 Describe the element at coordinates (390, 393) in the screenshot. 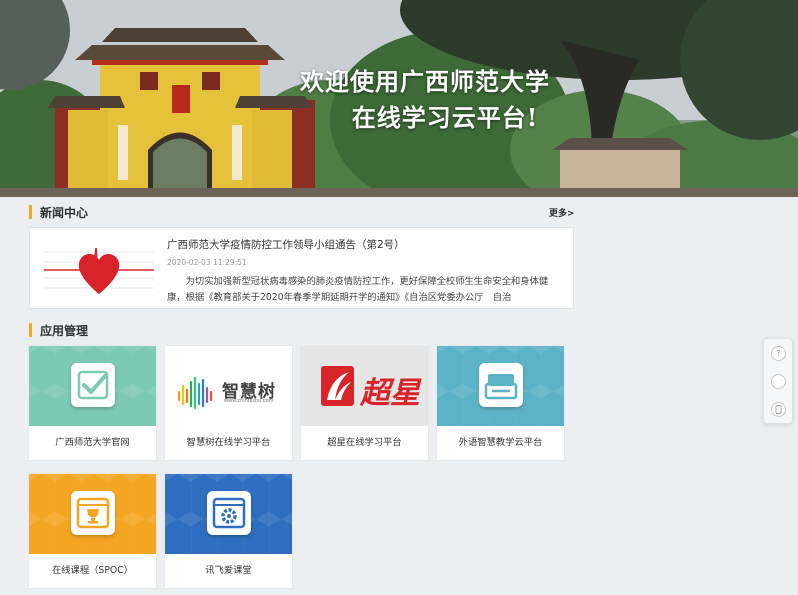

I see `chaoxing-logo-text: 超星` at that location.